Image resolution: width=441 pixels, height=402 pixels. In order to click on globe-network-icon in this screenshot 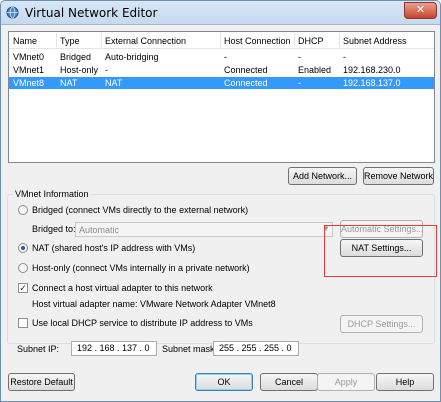, I will do `click(12, 12)`.